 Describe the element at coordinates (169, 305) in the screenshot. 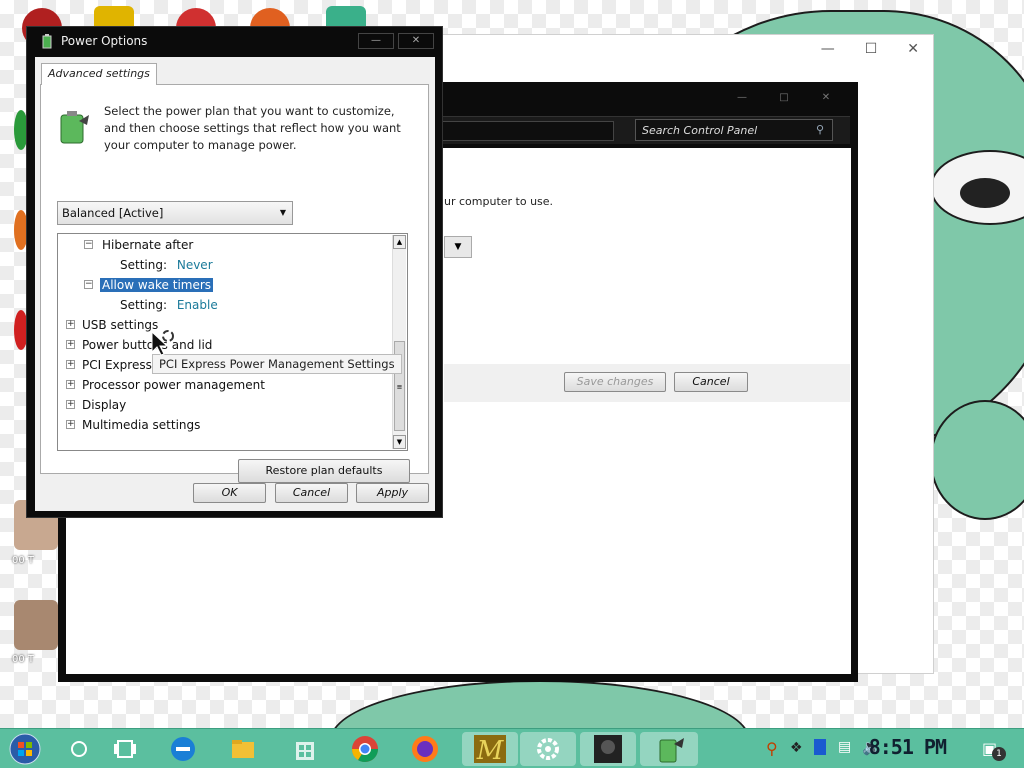

I see `tree-row-setting: Setting: Enable` at that location.